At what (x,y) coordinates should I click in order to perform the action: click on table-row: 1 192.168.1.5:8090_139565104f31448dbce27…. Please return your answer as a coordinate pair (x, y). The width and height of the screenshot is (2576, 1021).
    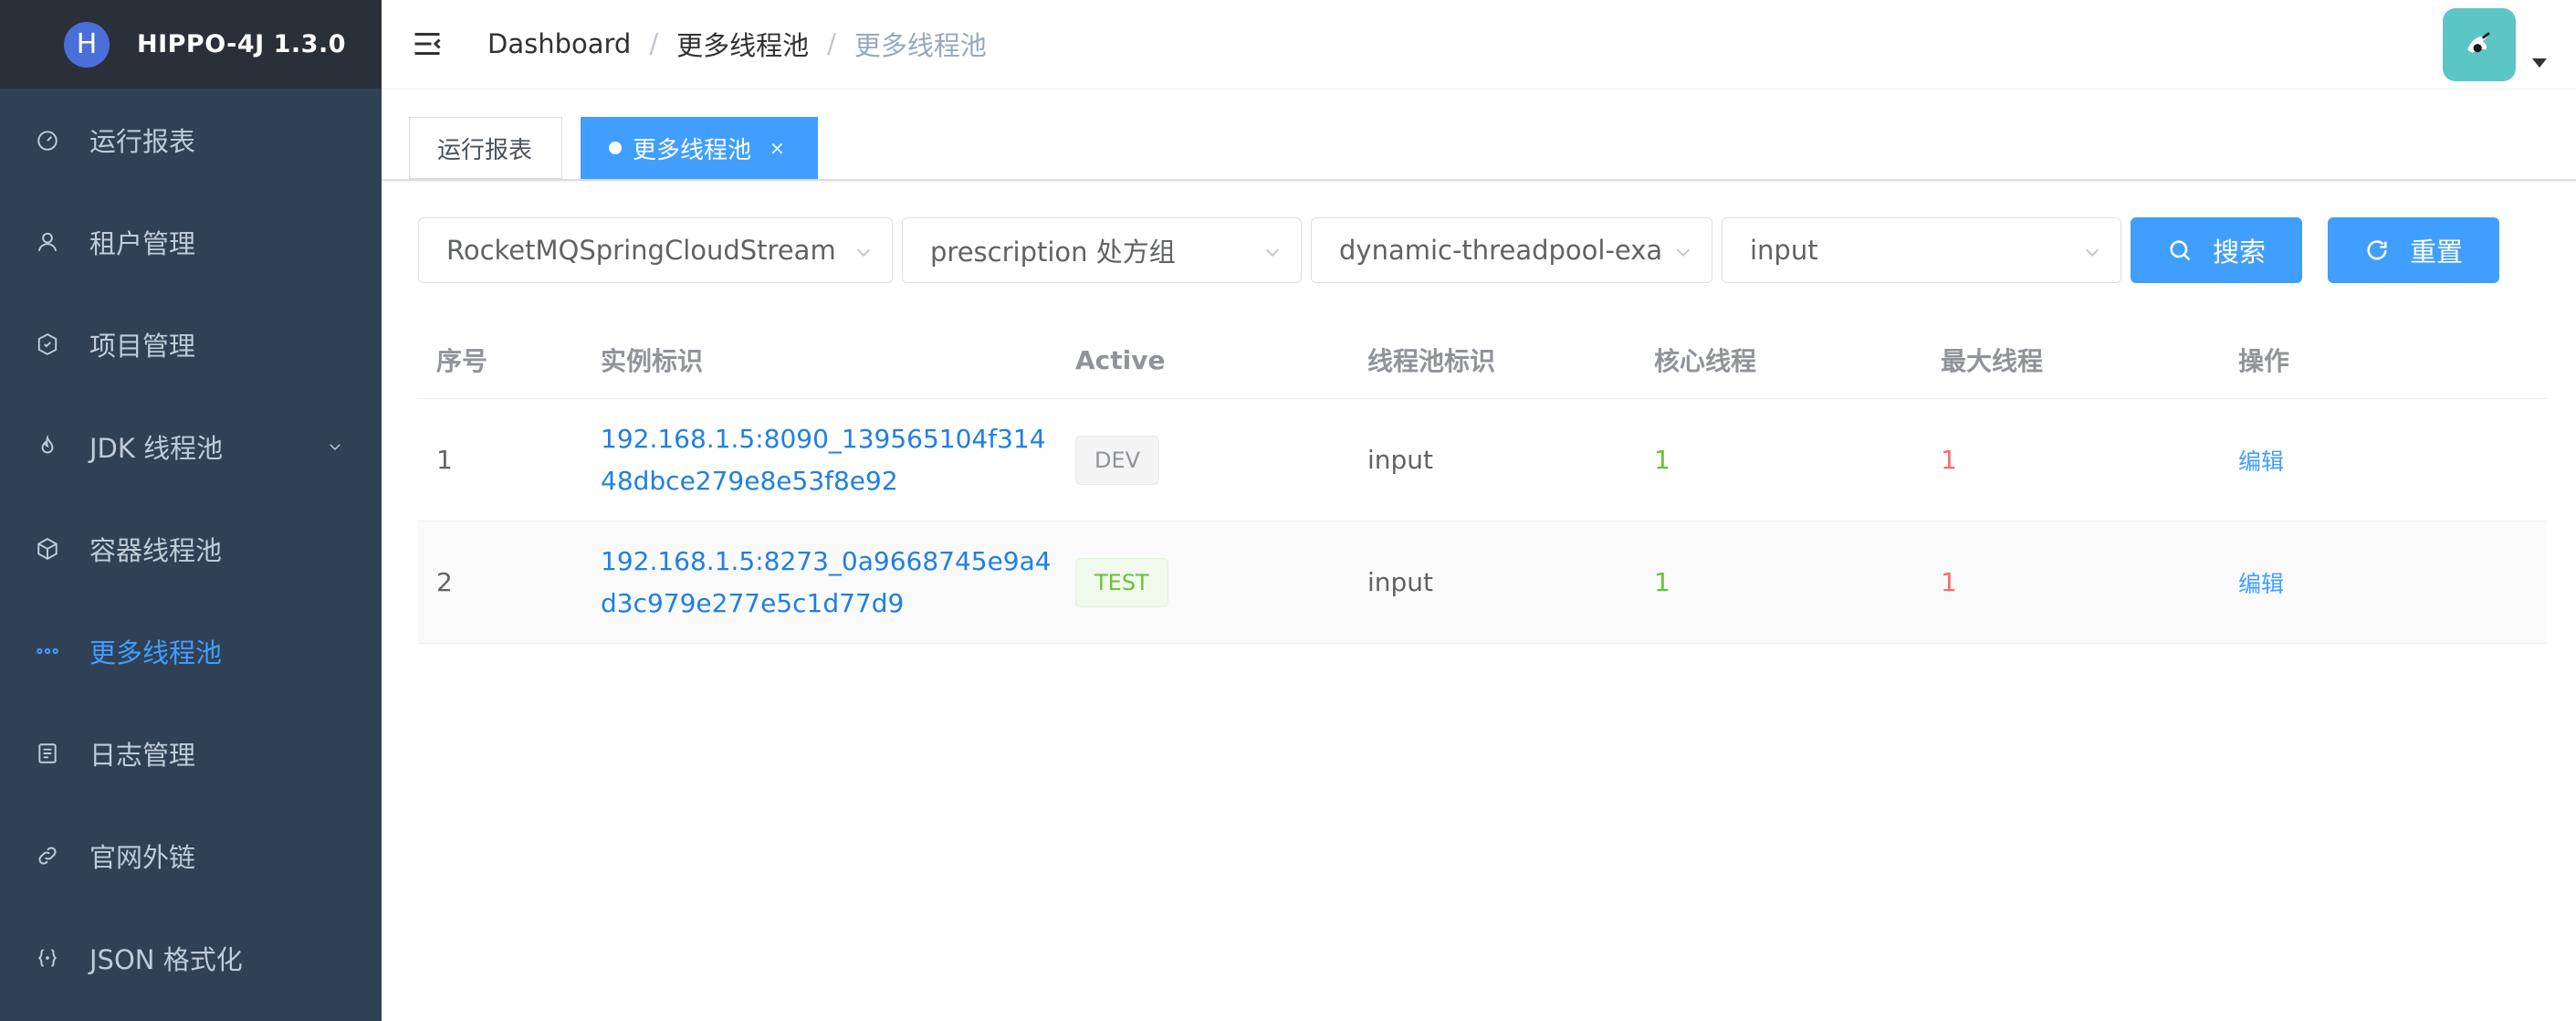
    Looking at the image, I should click on (1482, 460).